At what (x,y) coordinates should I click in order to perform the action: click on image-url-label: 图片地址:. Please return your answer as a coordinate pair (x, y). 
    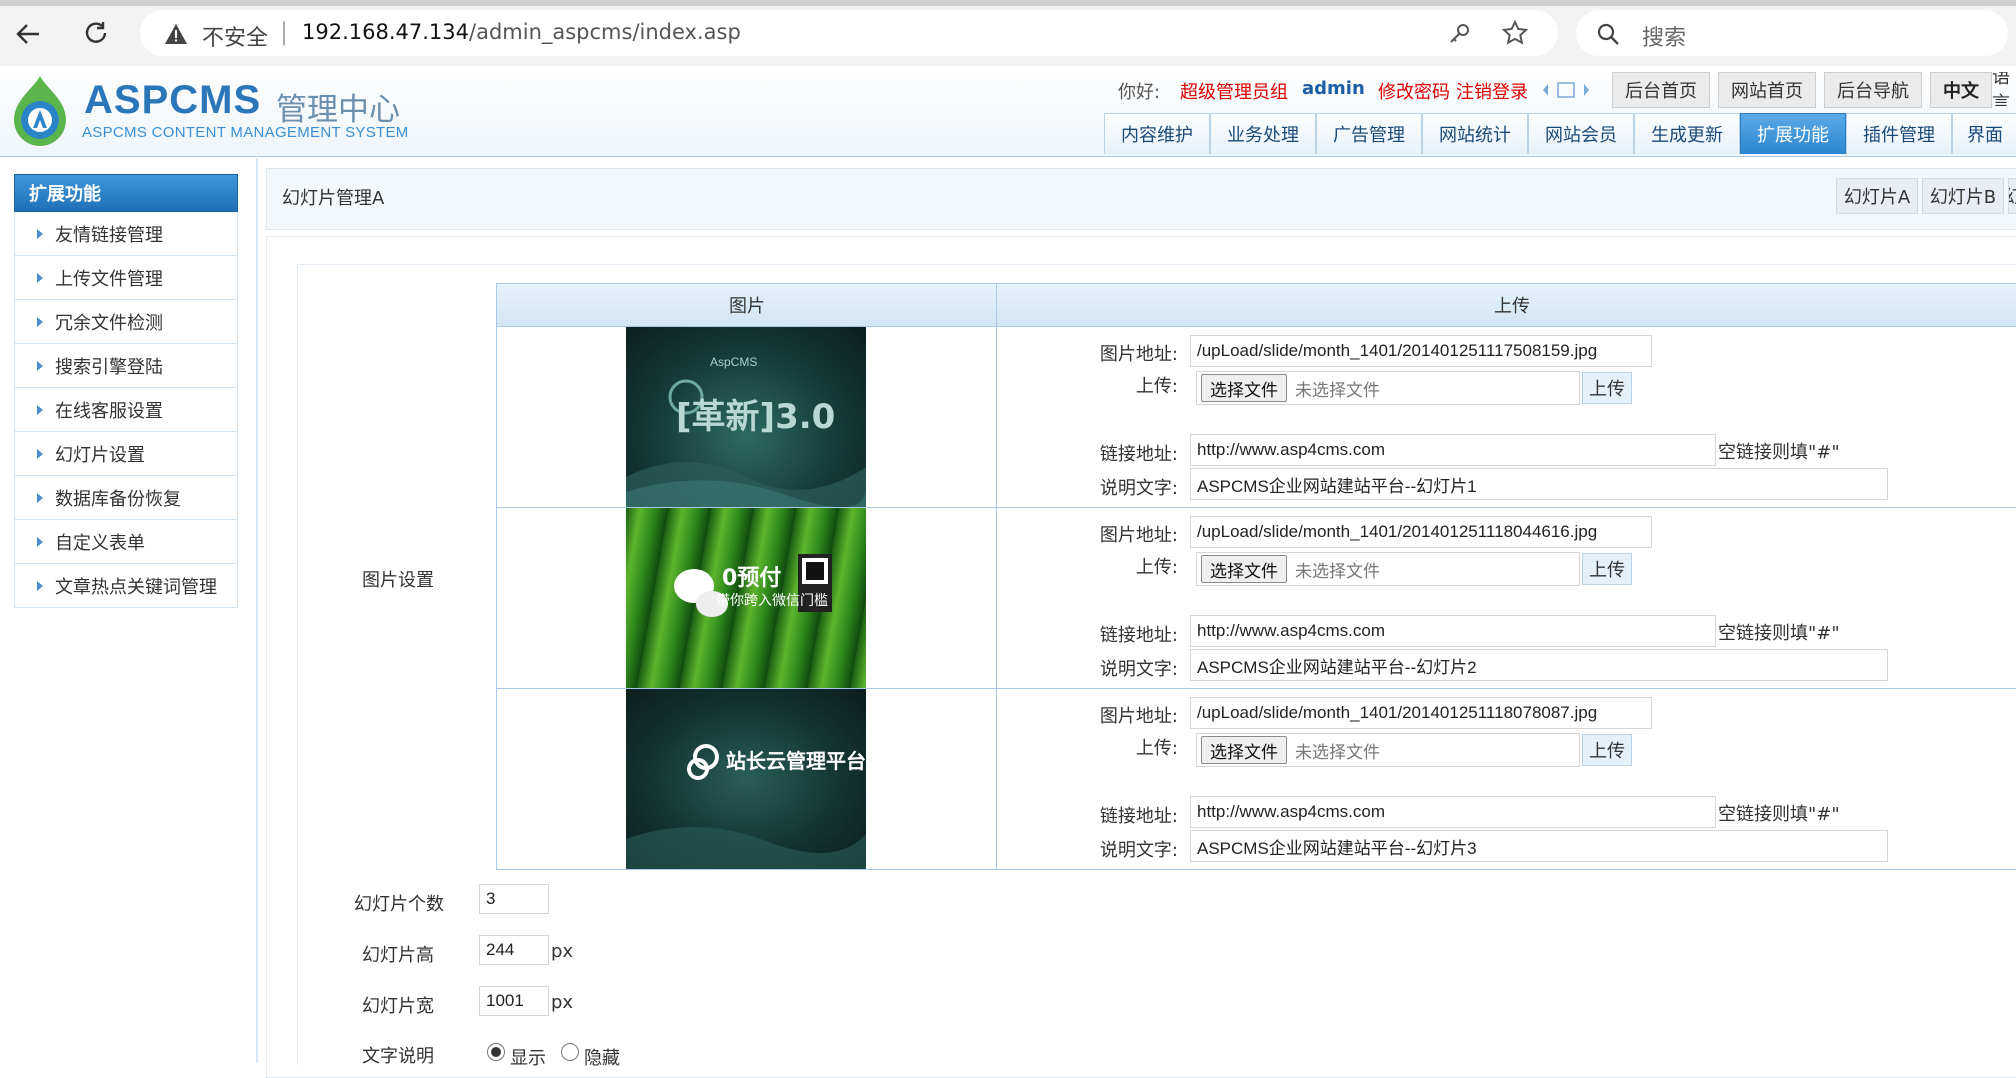
    Looking at the image, I should click on (1138, 535).